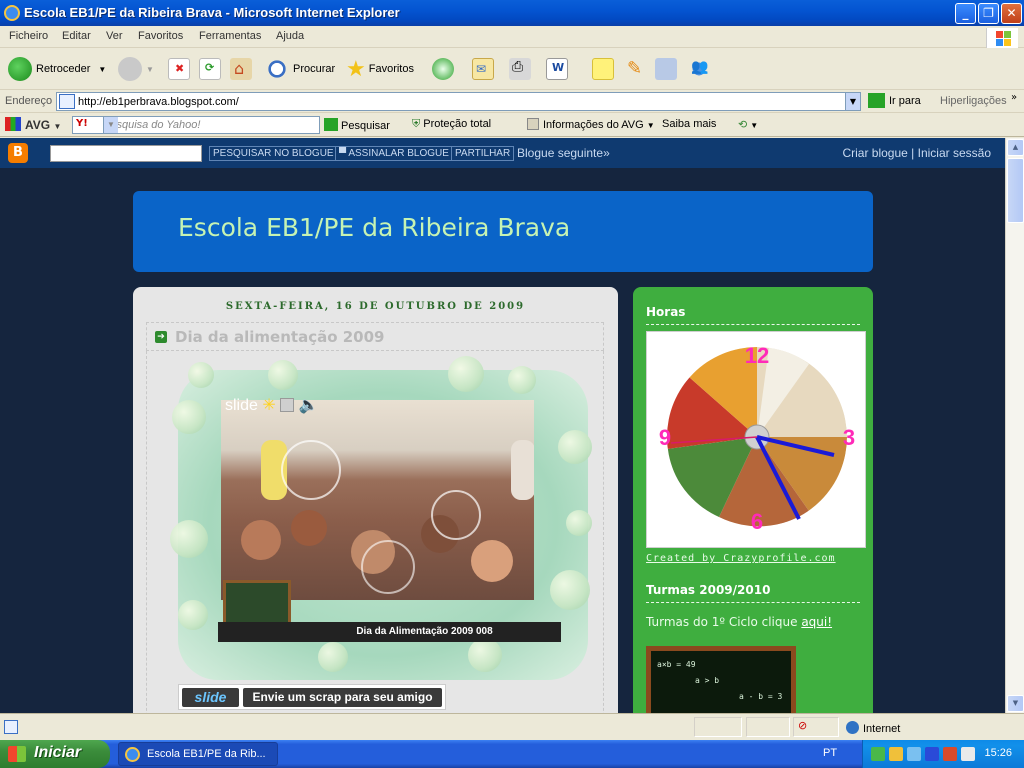  What do you see at coordinates (300, 69) in the screenshot?
I see `search-button: Procurar` at bounding box center [300, 69].